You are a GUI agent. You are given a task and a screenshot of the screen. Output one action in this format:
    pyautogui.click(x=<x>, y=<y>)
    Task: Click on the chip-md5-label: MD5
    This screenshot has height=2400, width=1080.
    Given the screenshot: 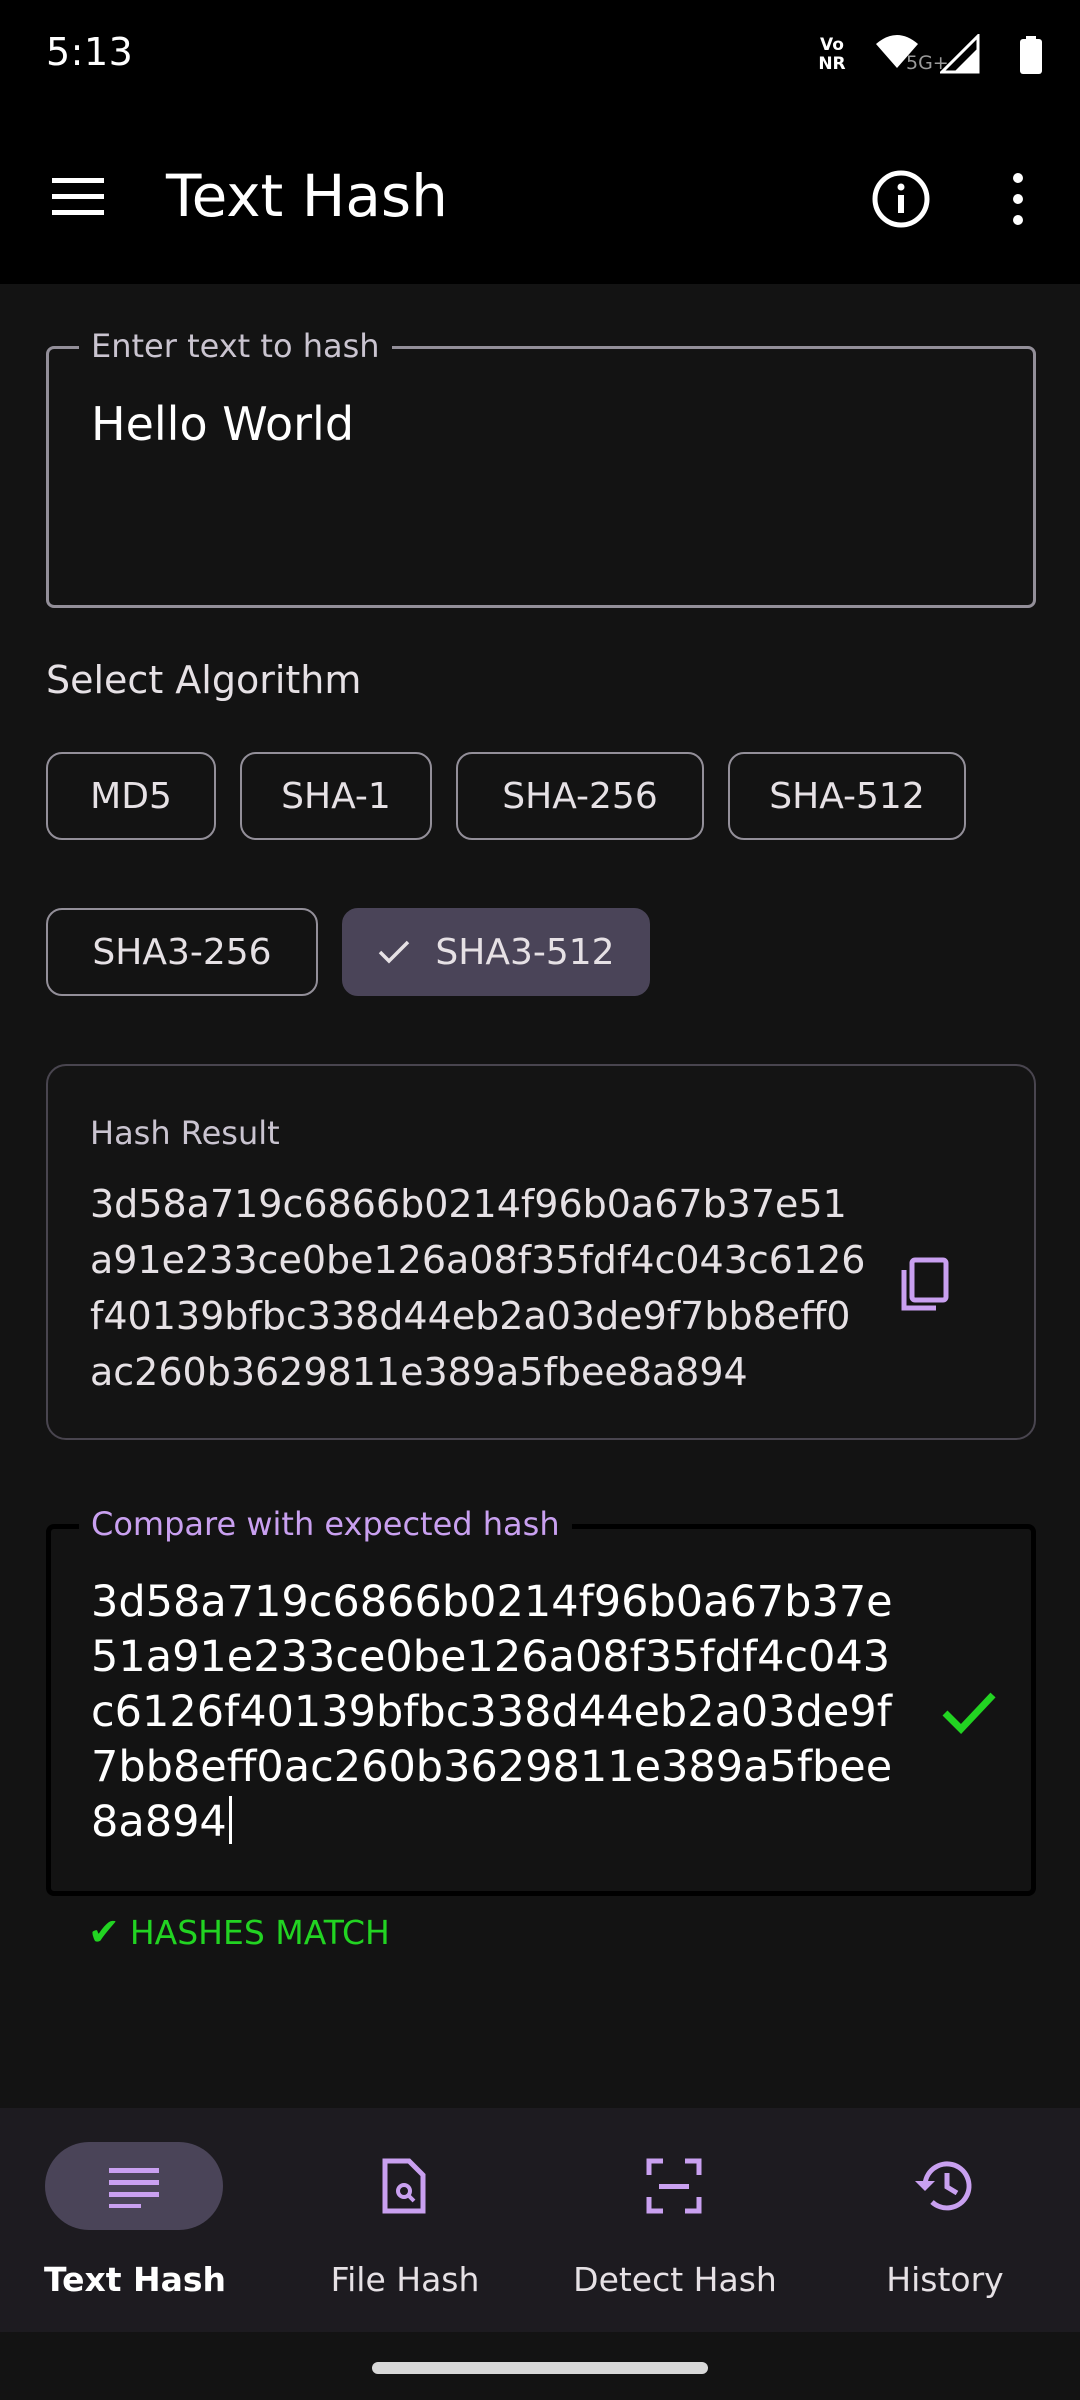 What is the action you would take?
    pyautogui.click(x=131, y=796)
    